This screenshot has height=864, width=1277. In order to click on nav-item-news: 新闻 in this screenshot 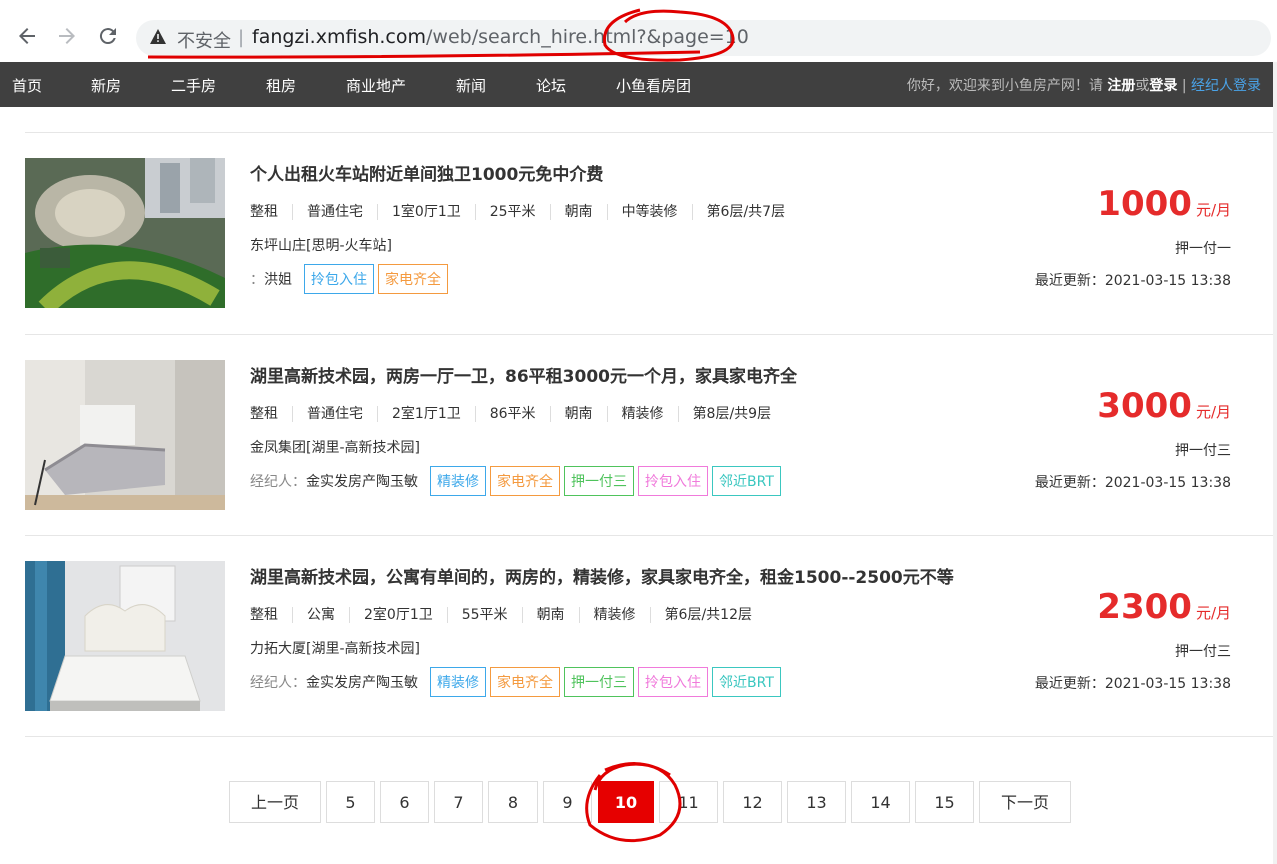, I will do `click(471, 85)`.